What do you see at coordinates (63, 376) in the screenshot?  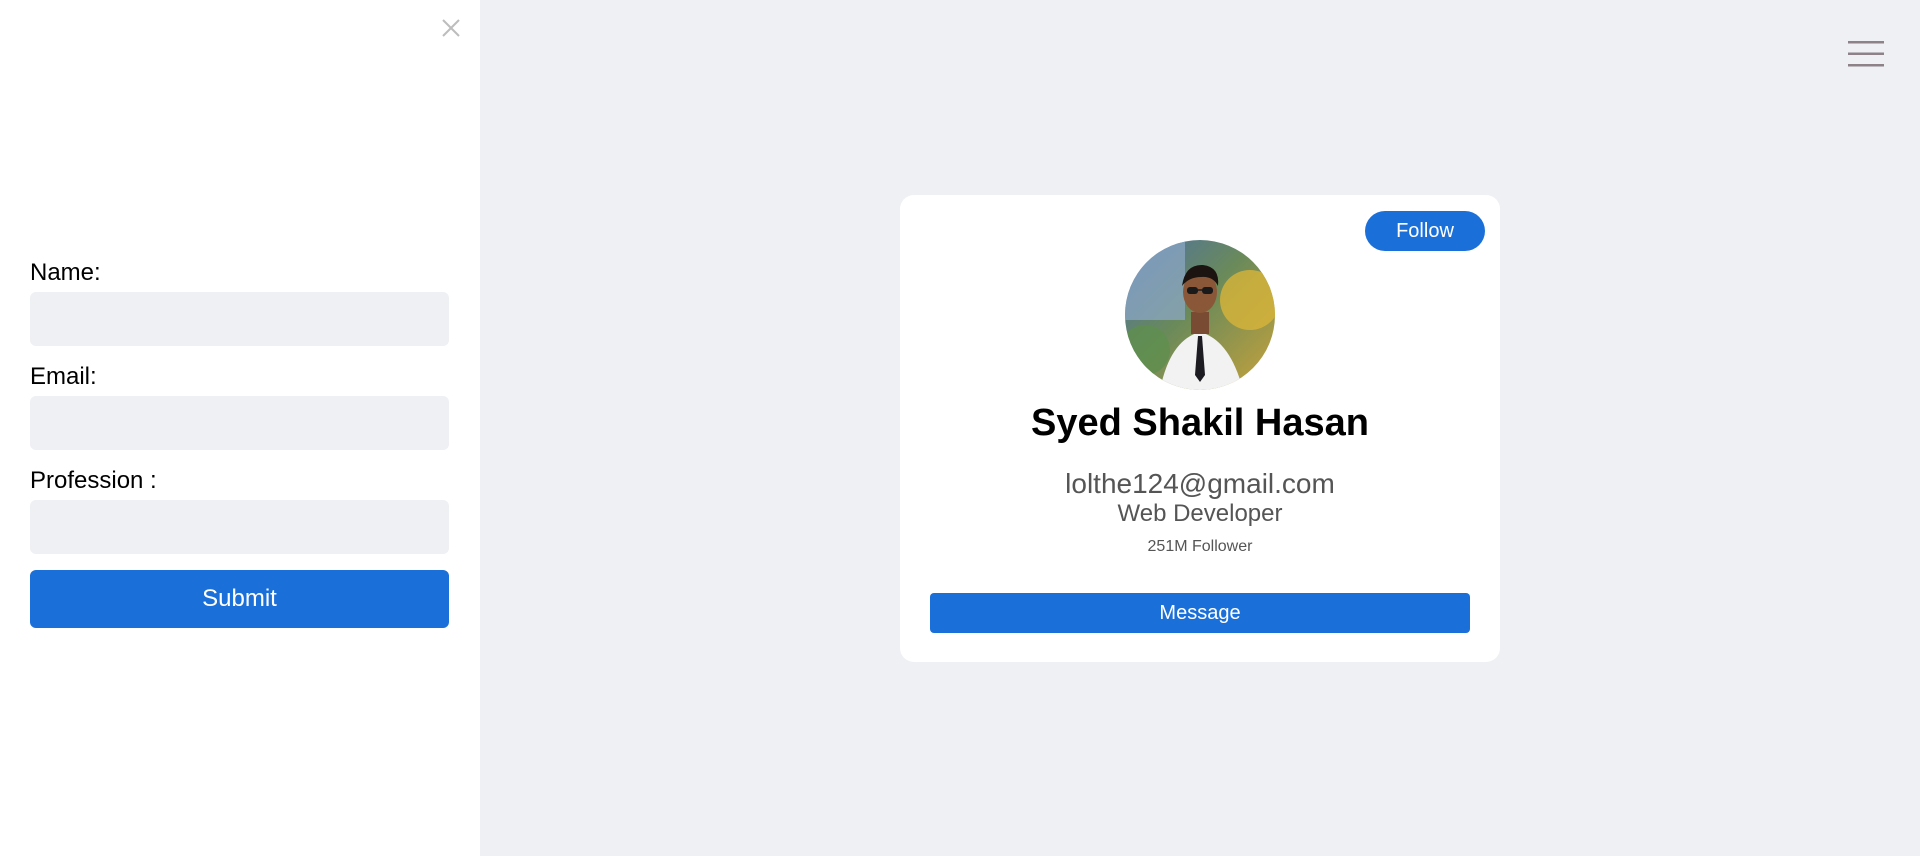 I see `email-label: Email:` at bounding box center [63, 376].